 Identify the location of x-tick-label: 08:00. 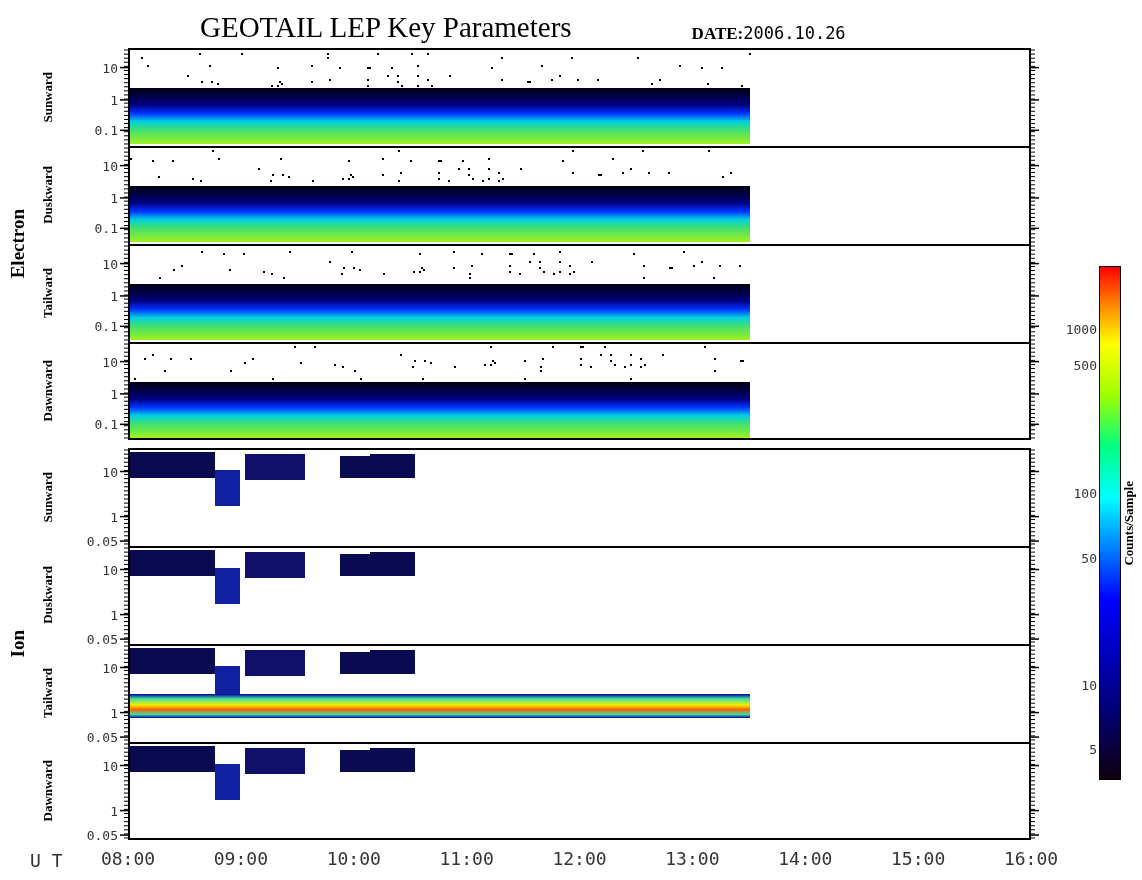
(128, 859).